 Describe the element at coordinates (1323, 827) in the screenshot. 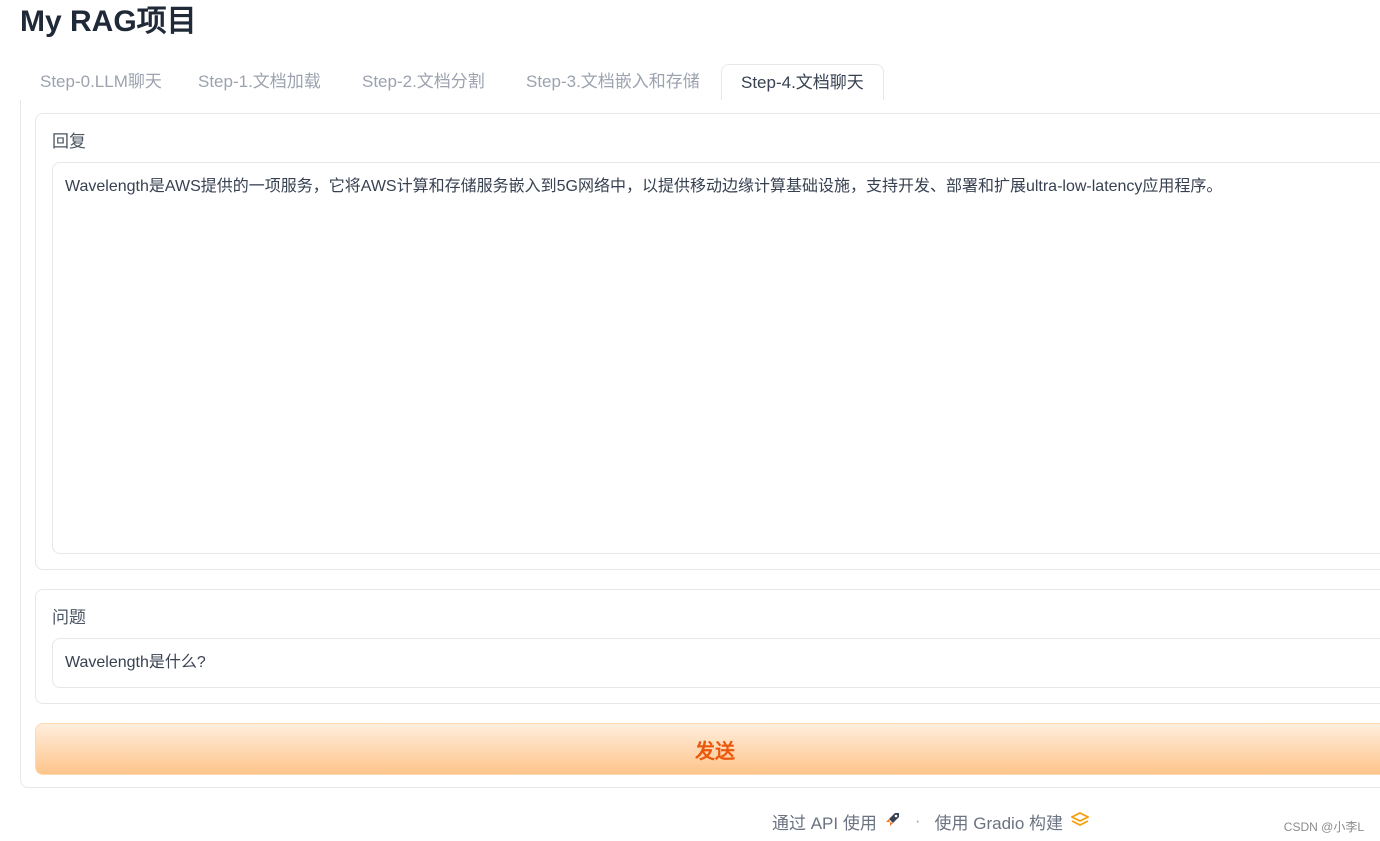

I see `watermark: CSDN @小李L` at that location.